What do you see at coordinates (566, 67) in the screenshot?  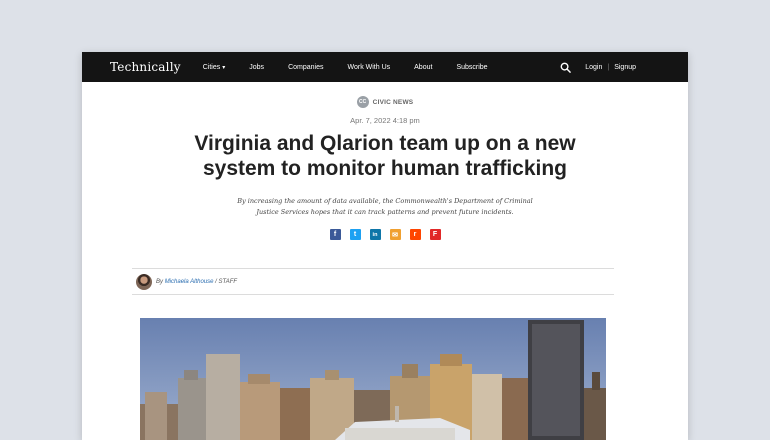 I see `search-icon` at bounding box center [566, 67].